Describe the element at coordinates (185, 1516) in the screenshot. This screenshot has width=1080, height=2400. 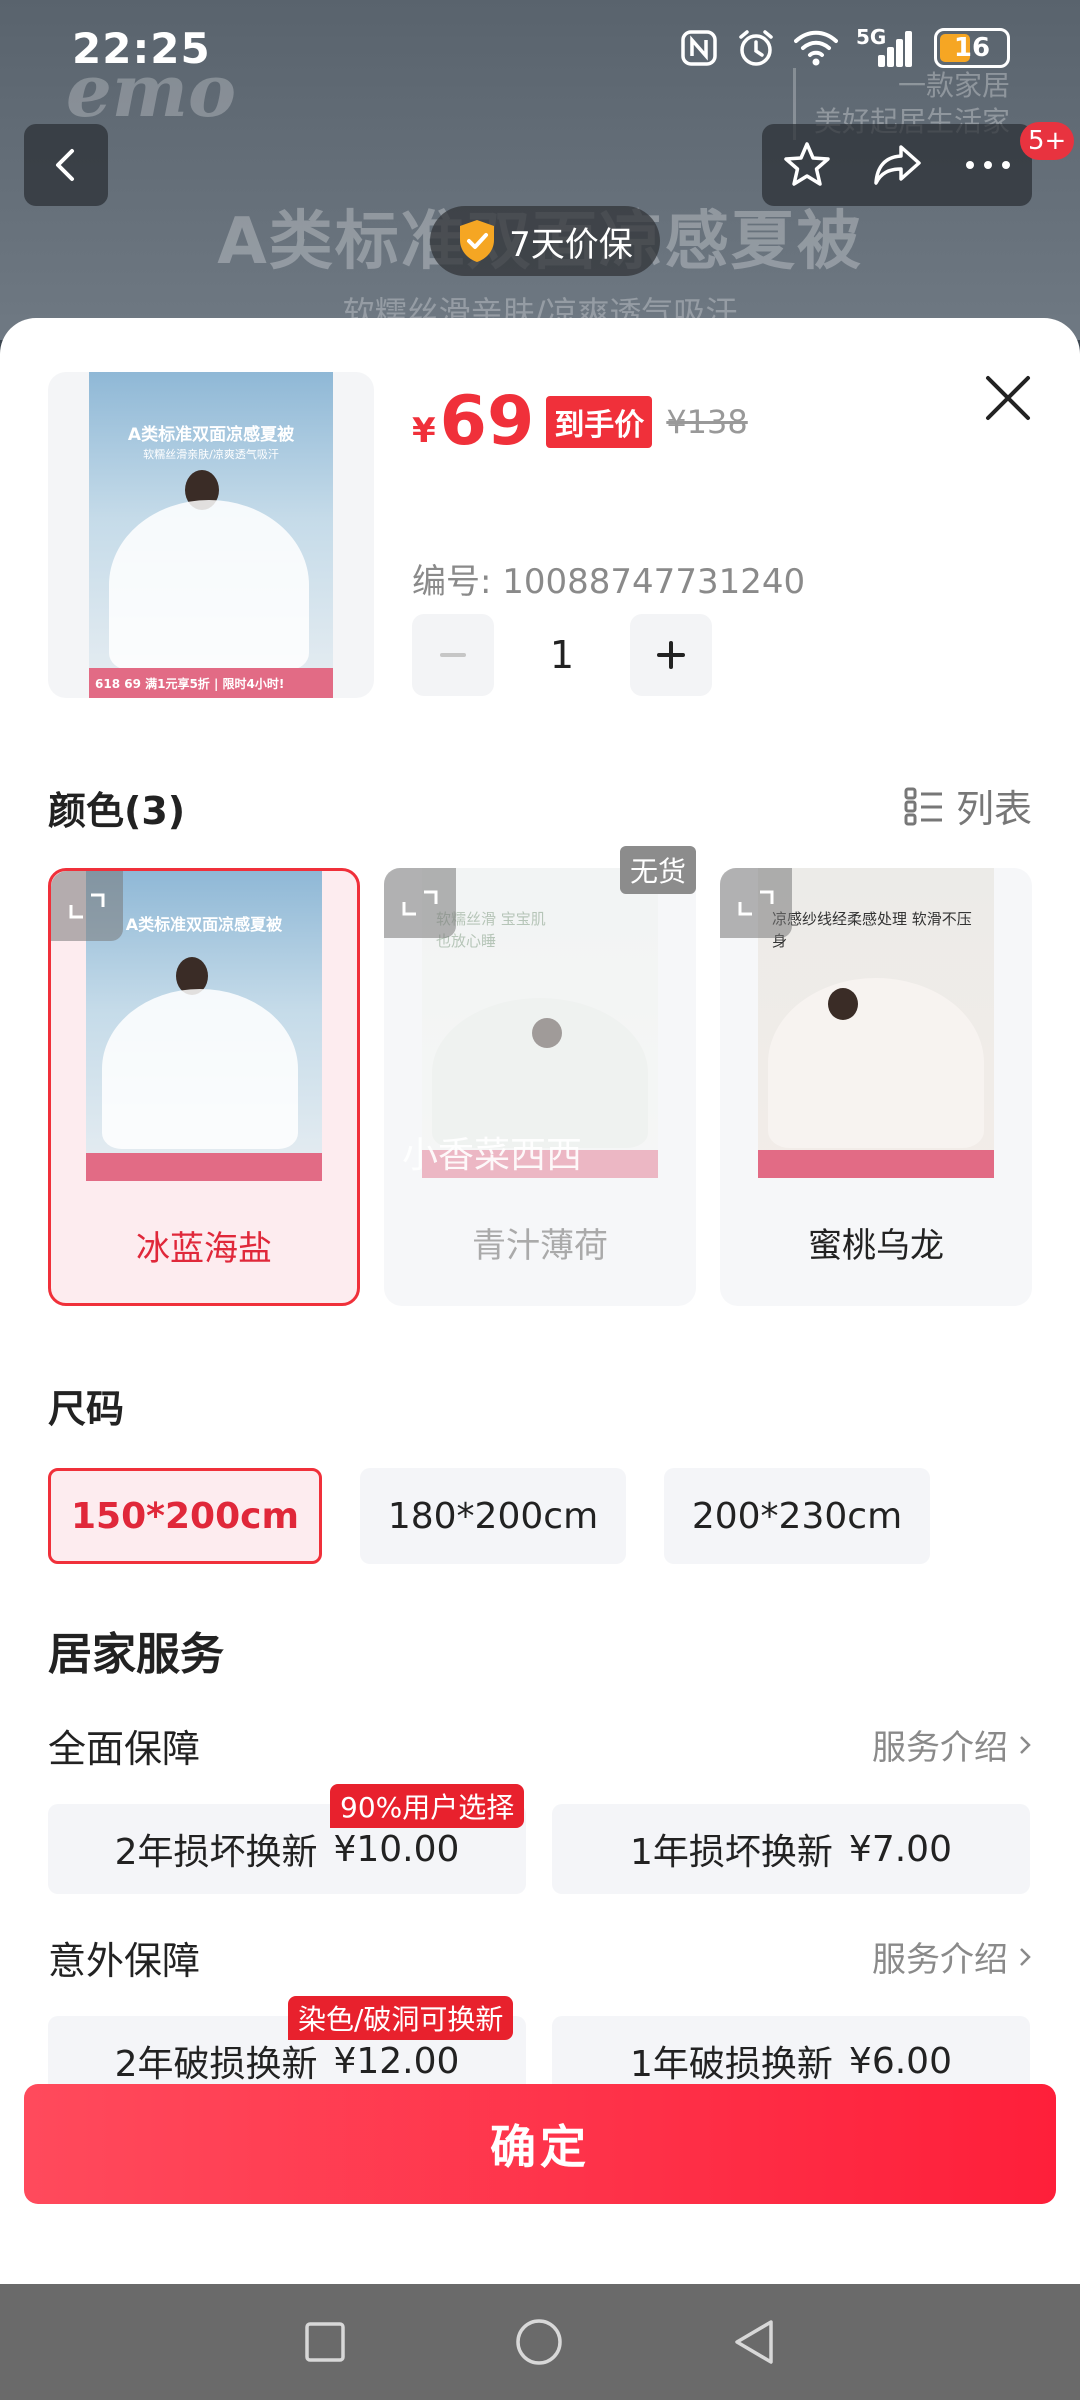
I see `size-option-150x200: 150*200cm` at that location.